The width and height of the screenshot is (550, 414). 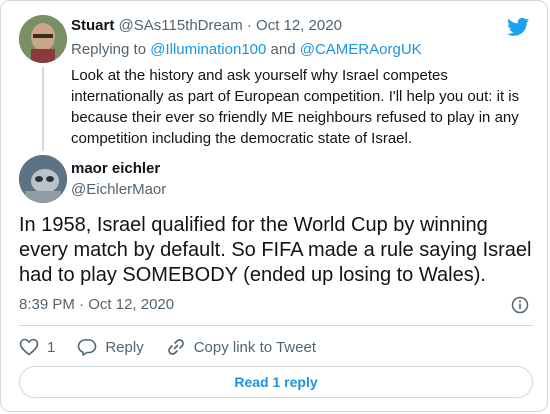 What do you see at coordinates (109, 49) in the screenshot?
I see `replying-prefix: Replying to` at bounding box center [109, 49].